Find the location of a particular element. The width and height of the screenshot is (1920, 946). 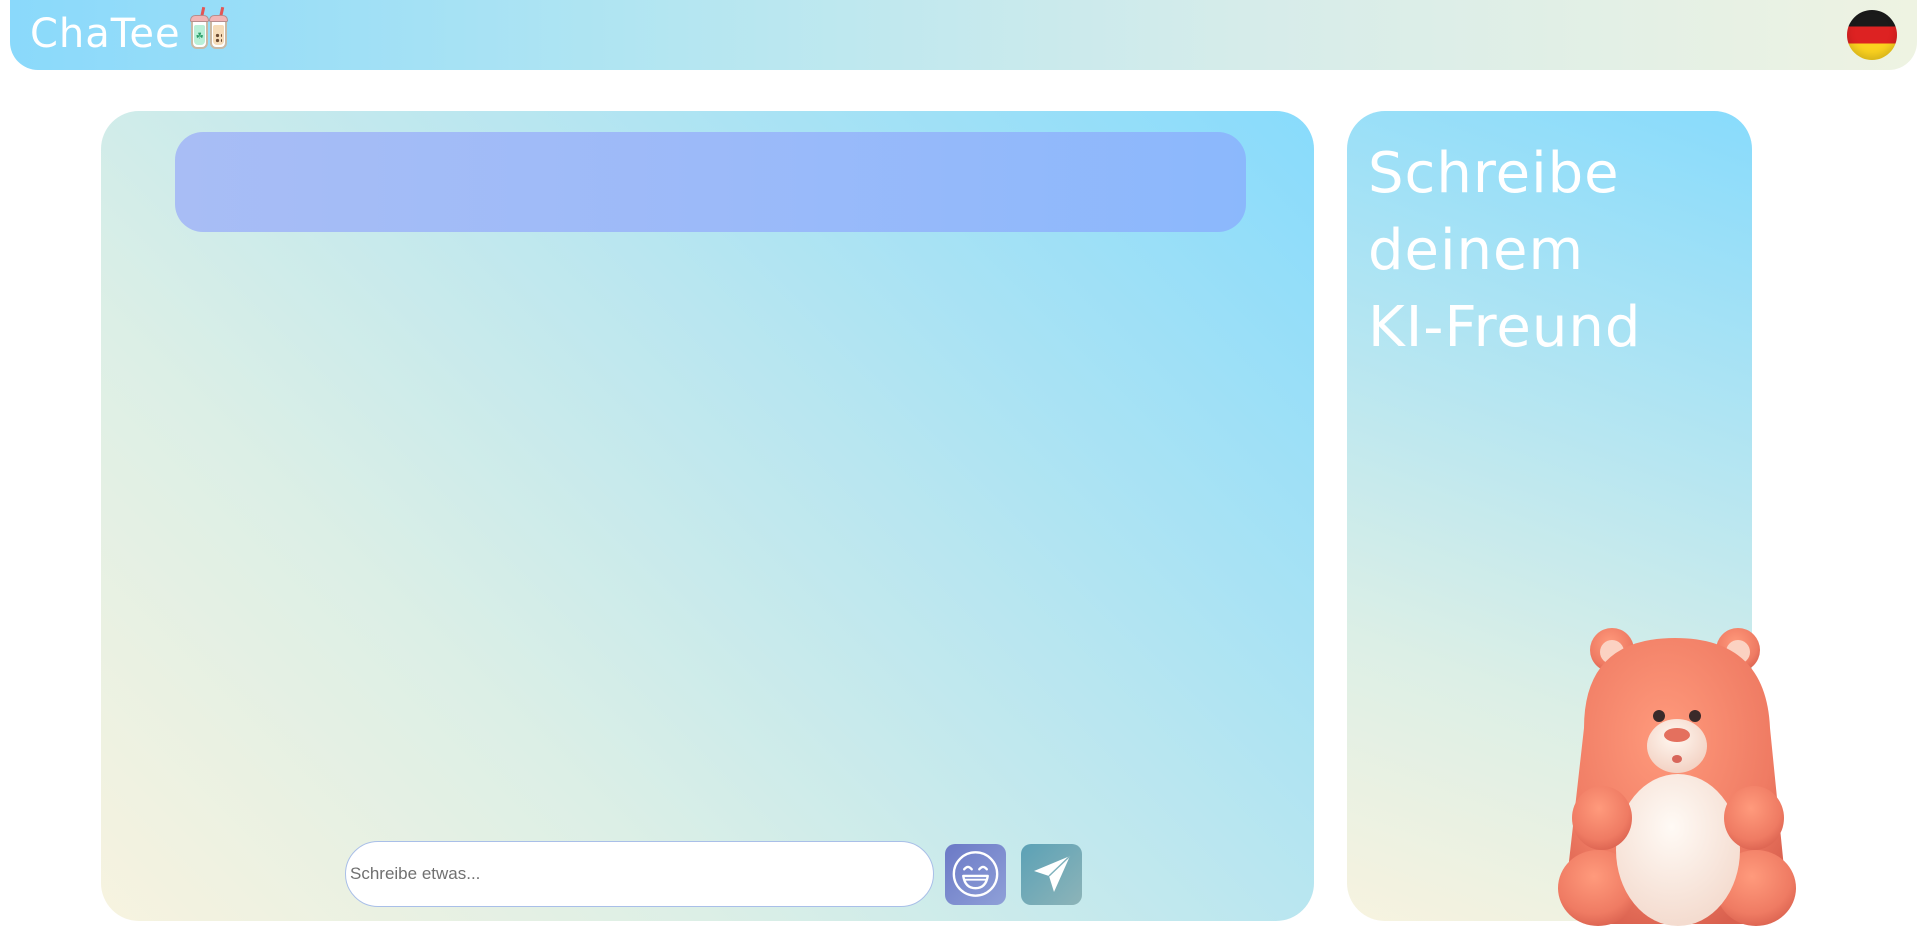

laughing-face-icon is located at coordinates (975, 874).